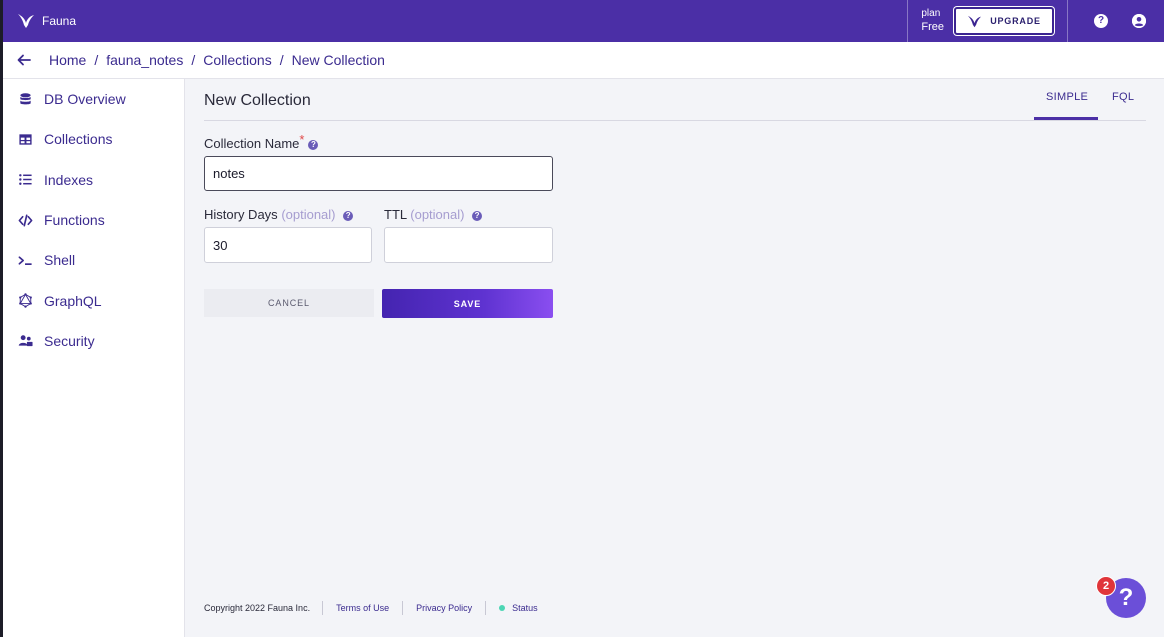 The image size is (1164, 637). What do you see at coordinates (363, 608) in the screenshot?
I see `terms-link: Terms of Use` at bounding box center [363, 608].